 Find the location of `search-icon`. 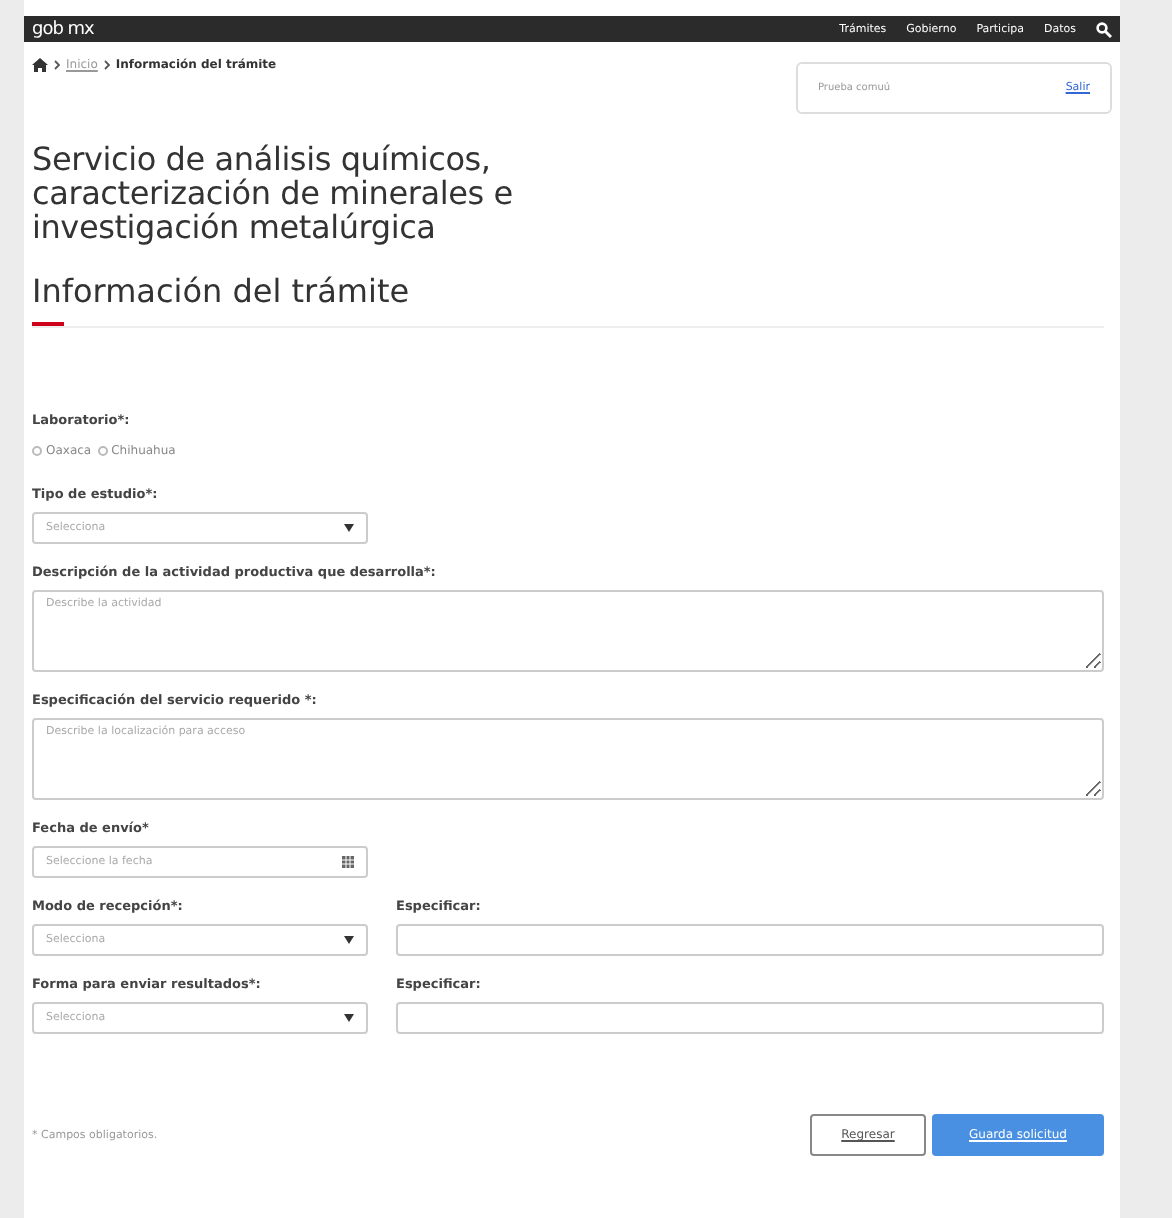

search-icon is located at coordinates (1104, 29).